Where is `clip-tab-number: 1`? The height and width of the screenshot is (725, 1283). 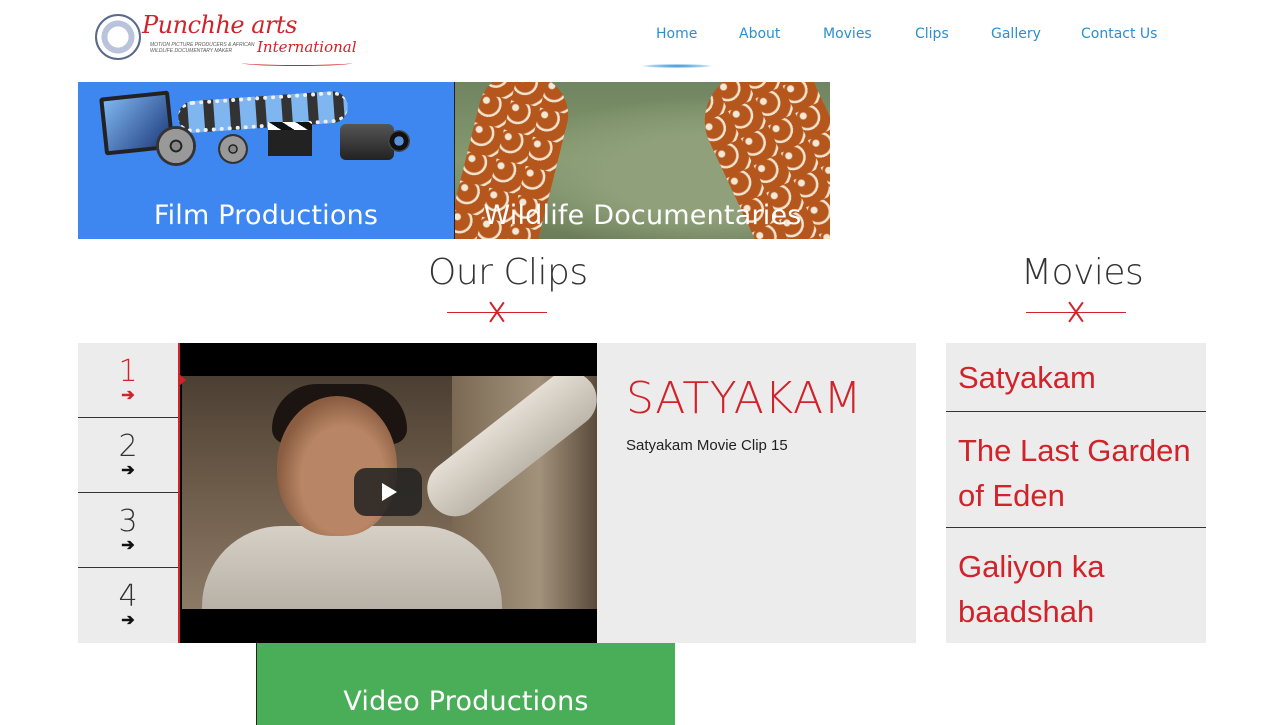
clip-tab-number: 1 is located at coordinates (128, 371).